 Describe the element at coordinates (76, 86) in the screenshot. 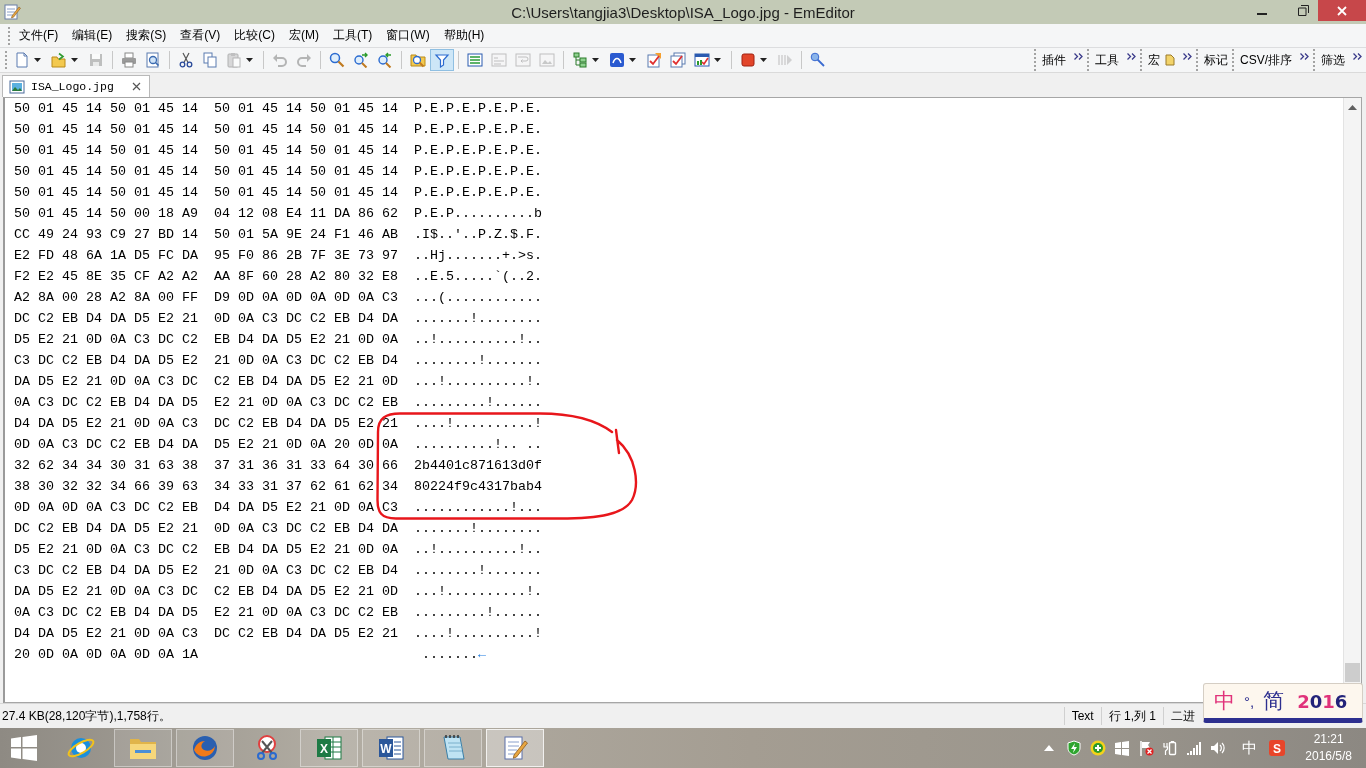

I see `file-tab: ISA_Logo.jpg` at that location.